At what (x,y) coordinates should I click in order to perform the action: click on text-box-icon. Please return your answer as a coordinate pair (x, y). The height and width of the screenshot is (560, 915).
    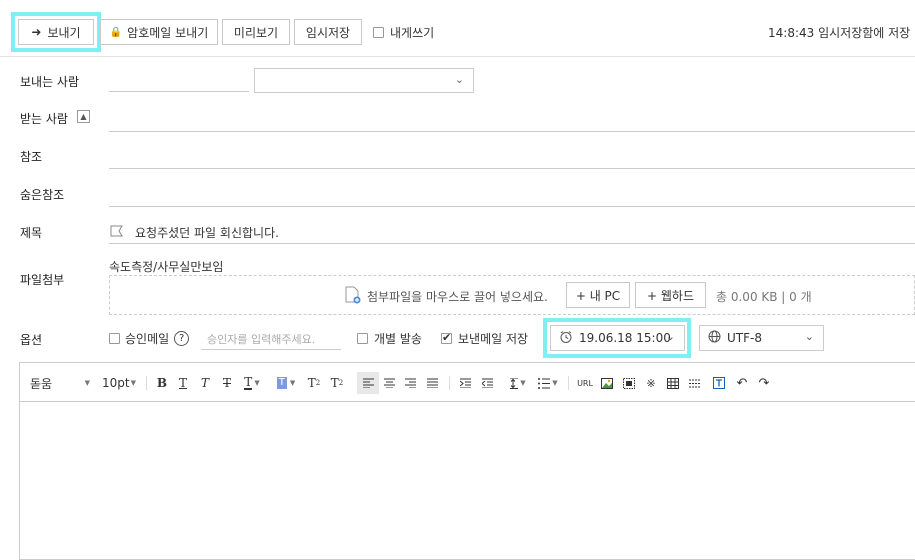
    Looking at the image, I should click on (719, 383).